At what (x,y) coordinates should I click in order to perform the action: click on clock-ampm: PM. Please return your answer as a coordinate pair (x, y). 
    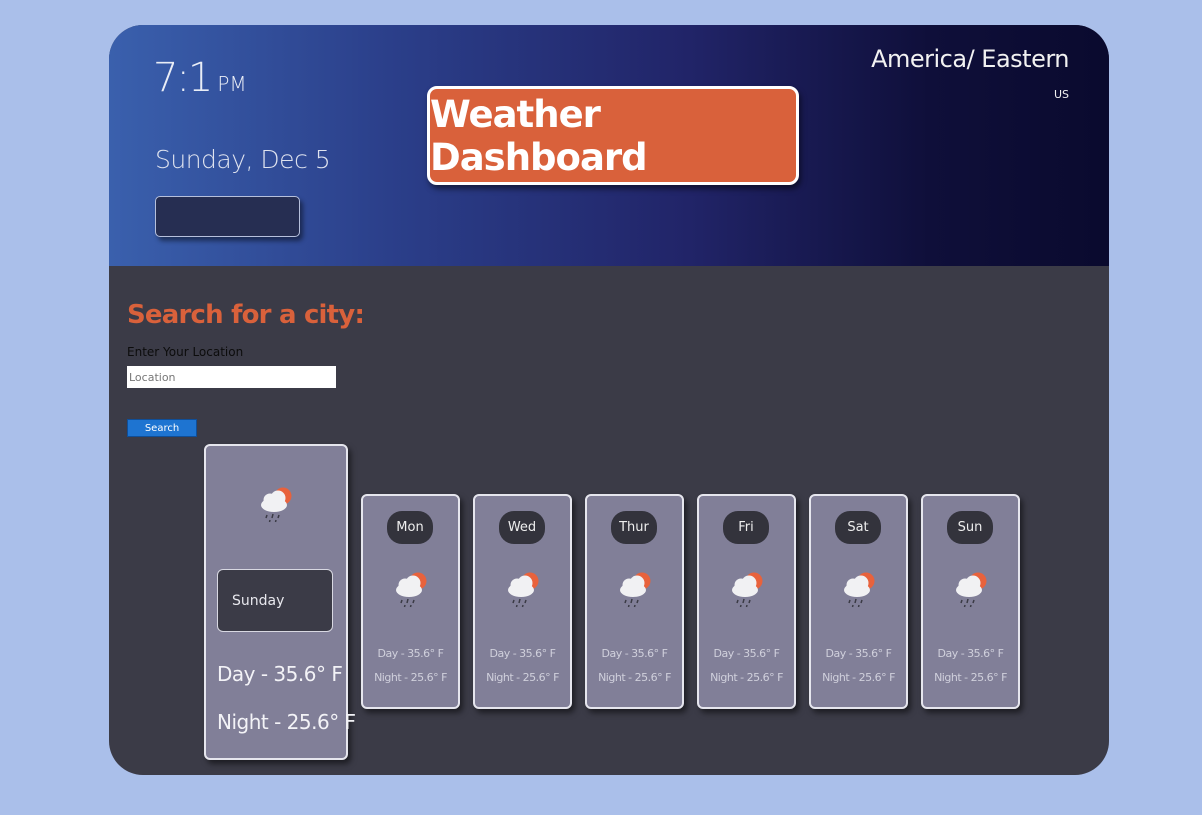
    Looking at the image, I should click on (232, 84).